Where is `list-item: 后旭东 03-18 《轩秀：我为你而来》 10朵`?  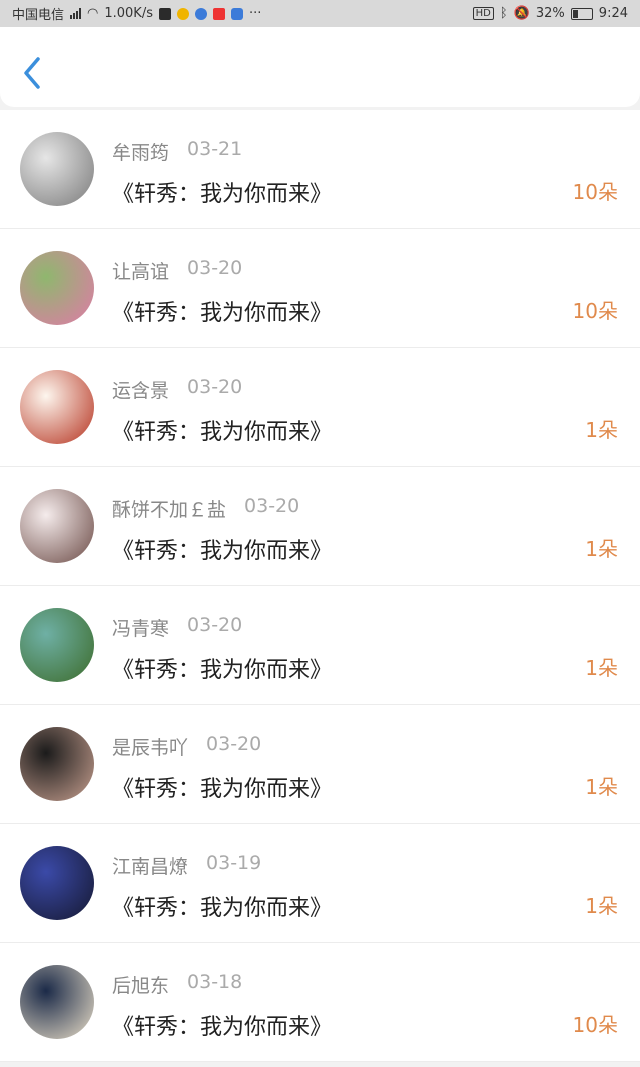 list-item: 后旭东 03-18 《轩秀：我为你而来》 10朵 is located at coordinates (320, 1002).